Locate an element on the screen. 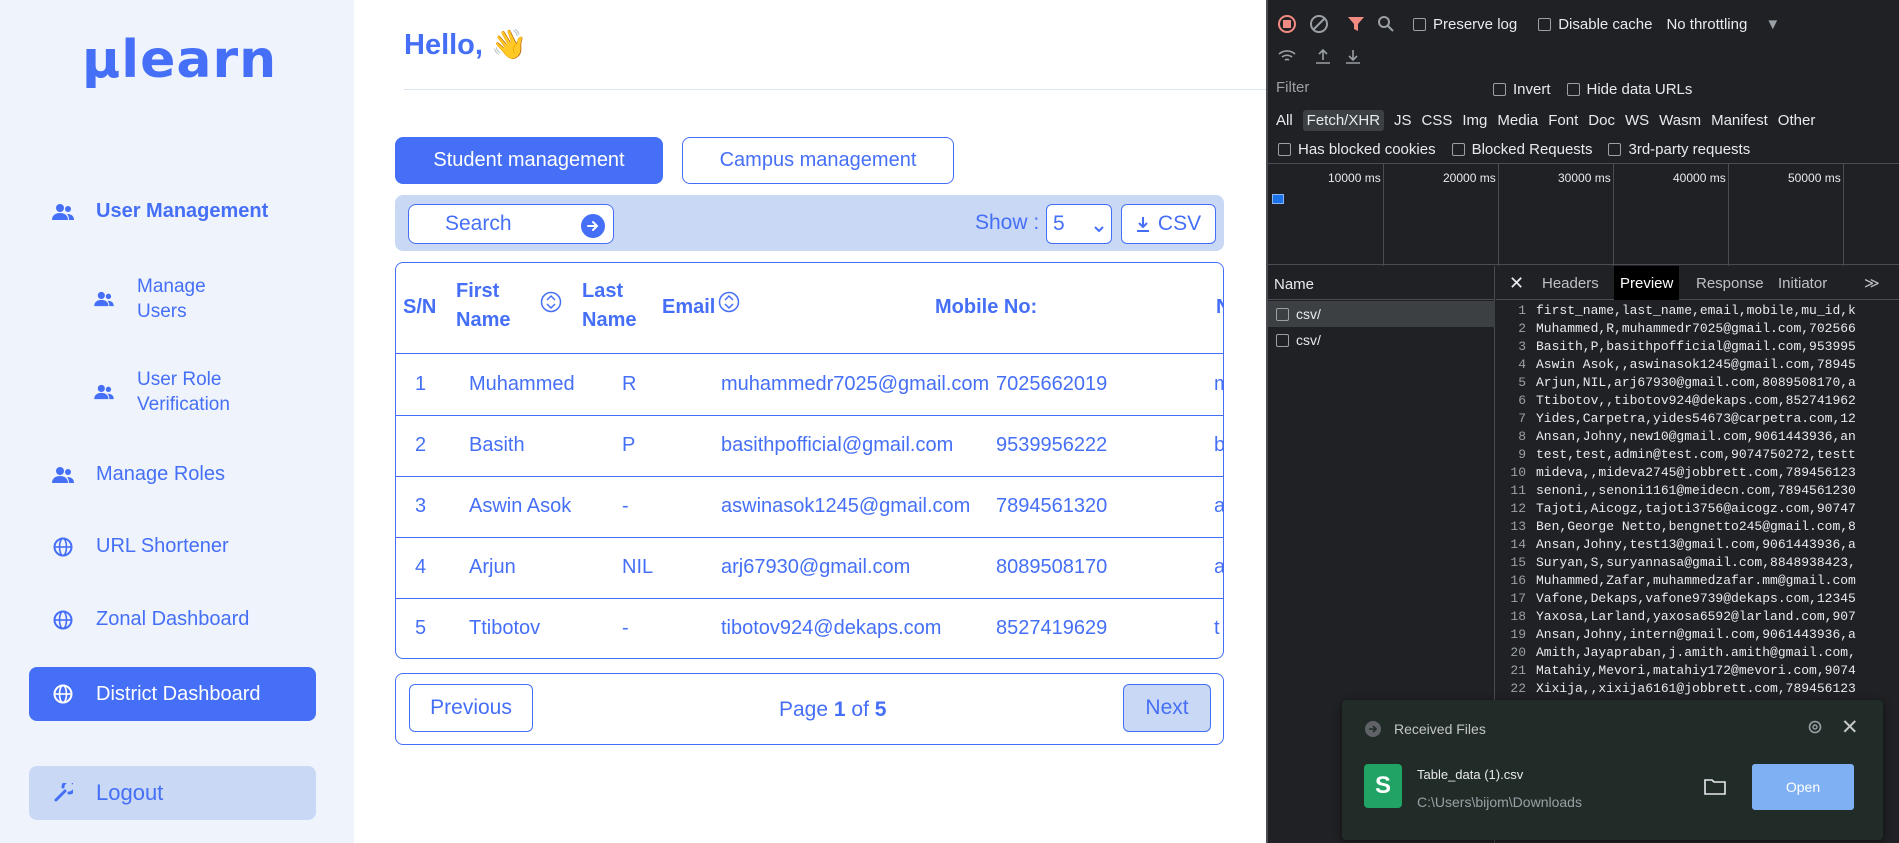 This screenshot has height=843, width=1899. type-filter-other: Other is located at coordinates (1797, 120).